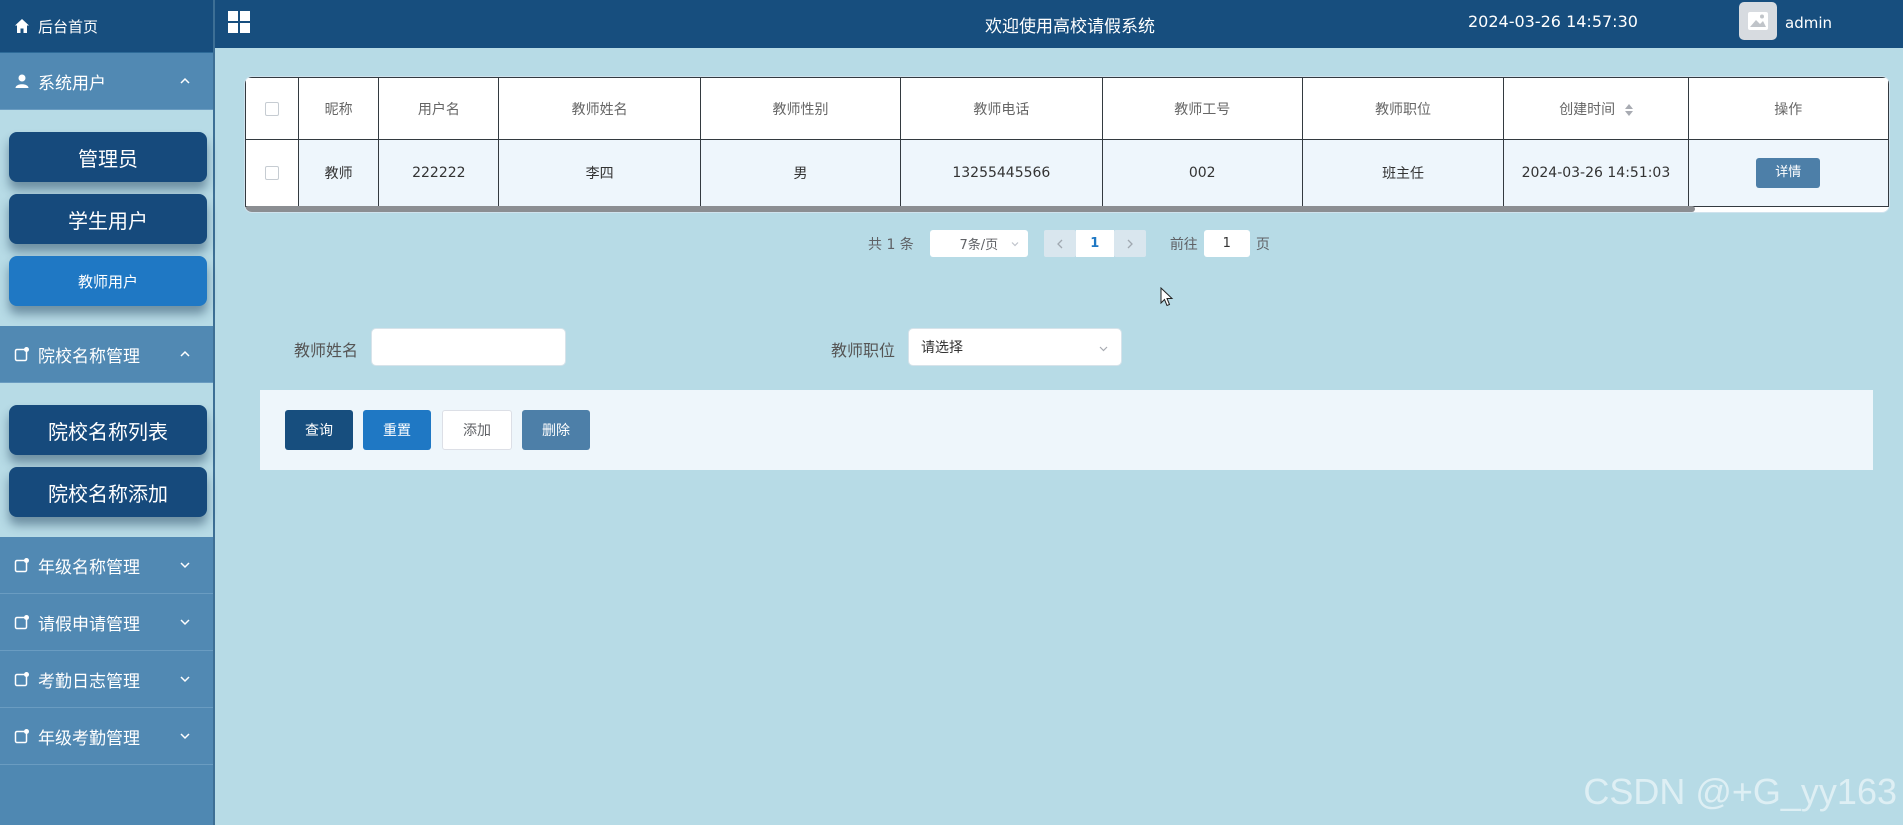 Image resolution: width=1903 pixels, height=825 pixels. Describe the element at coordinates (970, 209) in the screenshot. I see `horizontal-scrollbar` at that location.